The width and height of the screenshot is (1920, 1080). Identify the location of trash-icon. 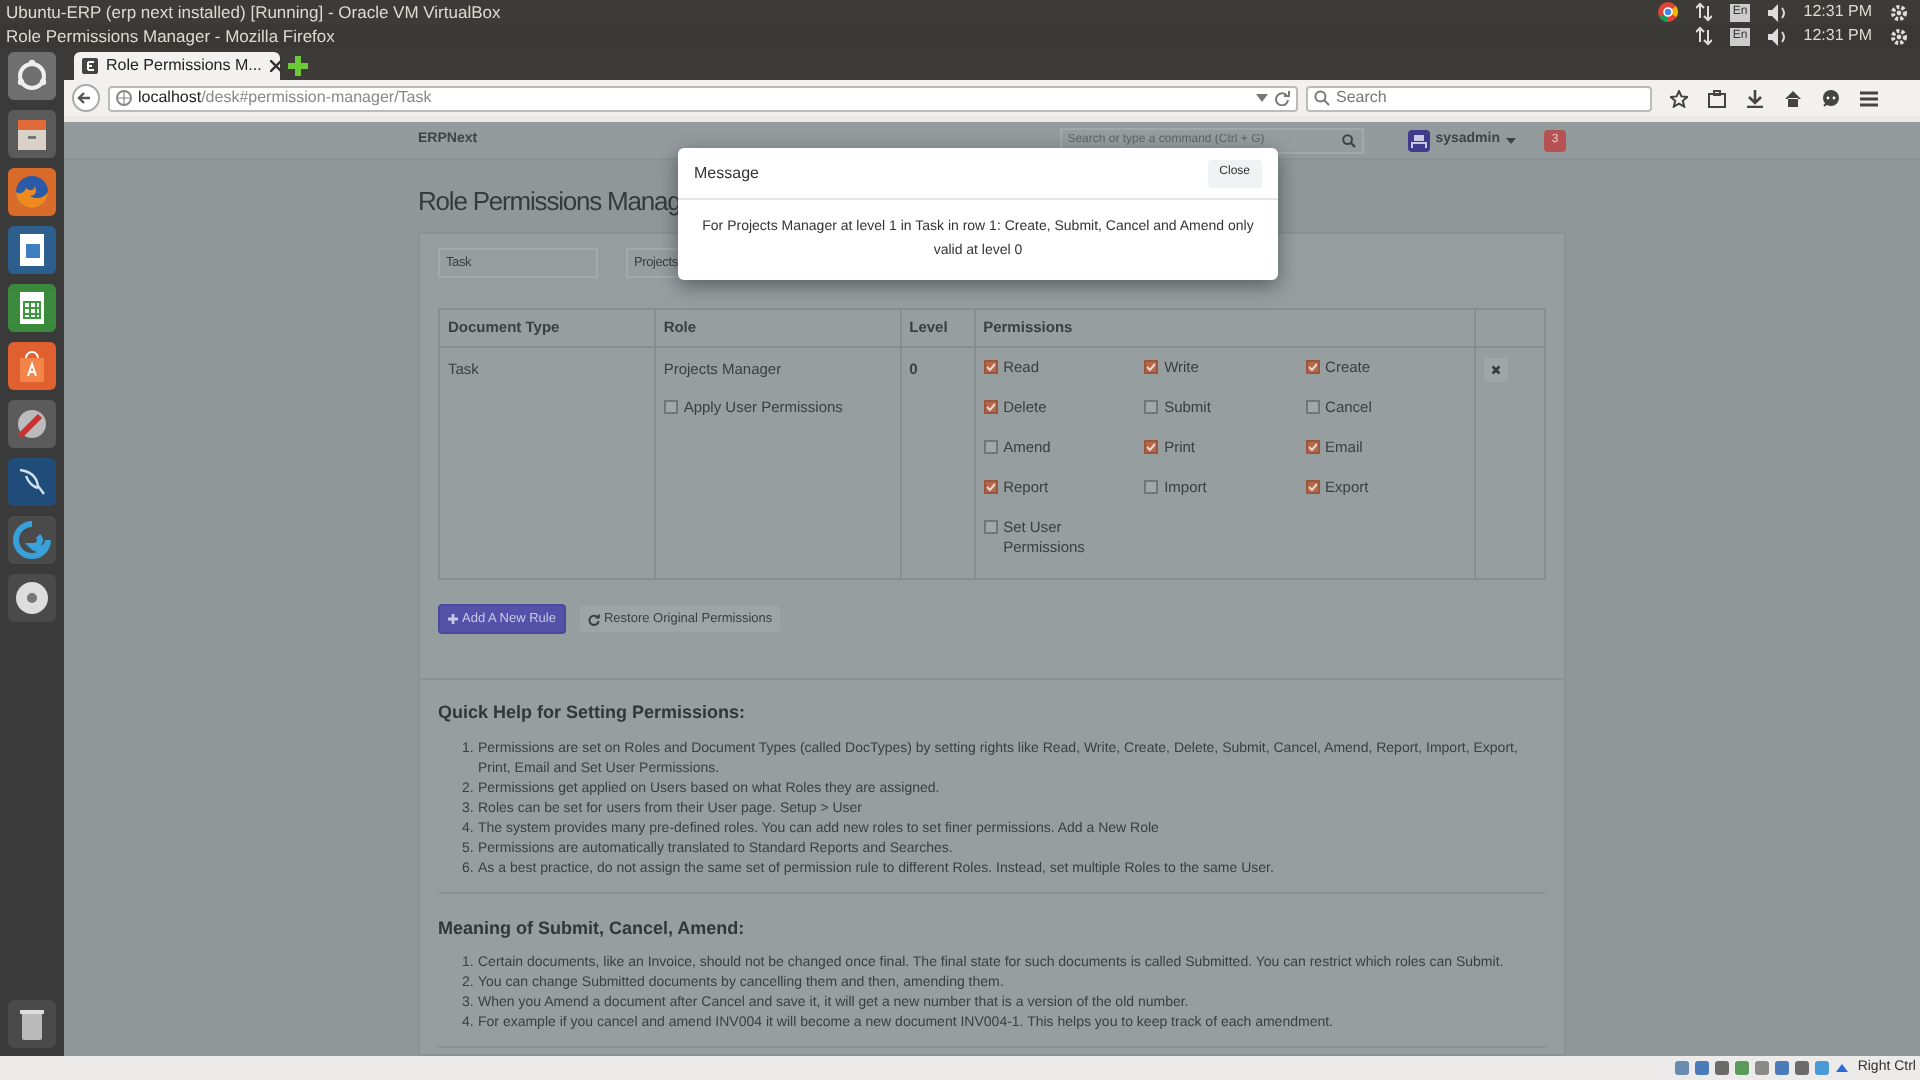
(32, 1025).